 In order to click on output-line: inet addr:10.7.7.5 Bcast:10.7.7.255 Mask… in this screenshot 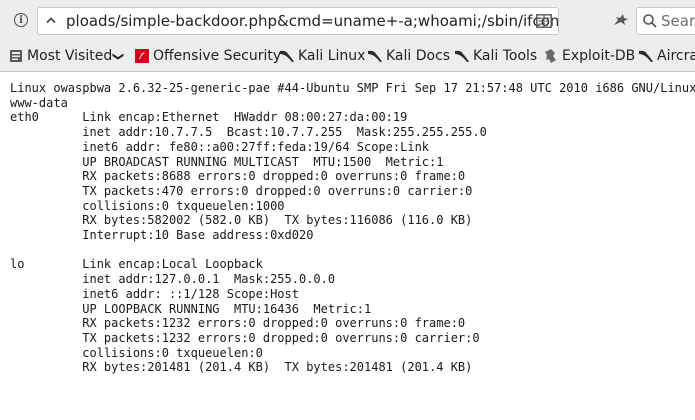, I will do `click(248, 132)`.